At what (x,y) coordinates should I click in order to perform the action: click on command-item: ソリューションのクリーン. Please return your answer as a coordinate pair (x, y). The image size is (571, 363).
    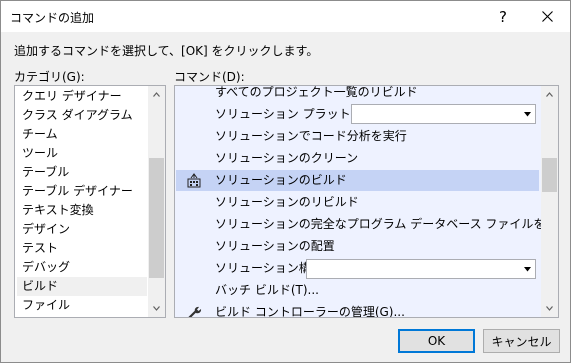
    Looking at the image, I should click on (357, 158).